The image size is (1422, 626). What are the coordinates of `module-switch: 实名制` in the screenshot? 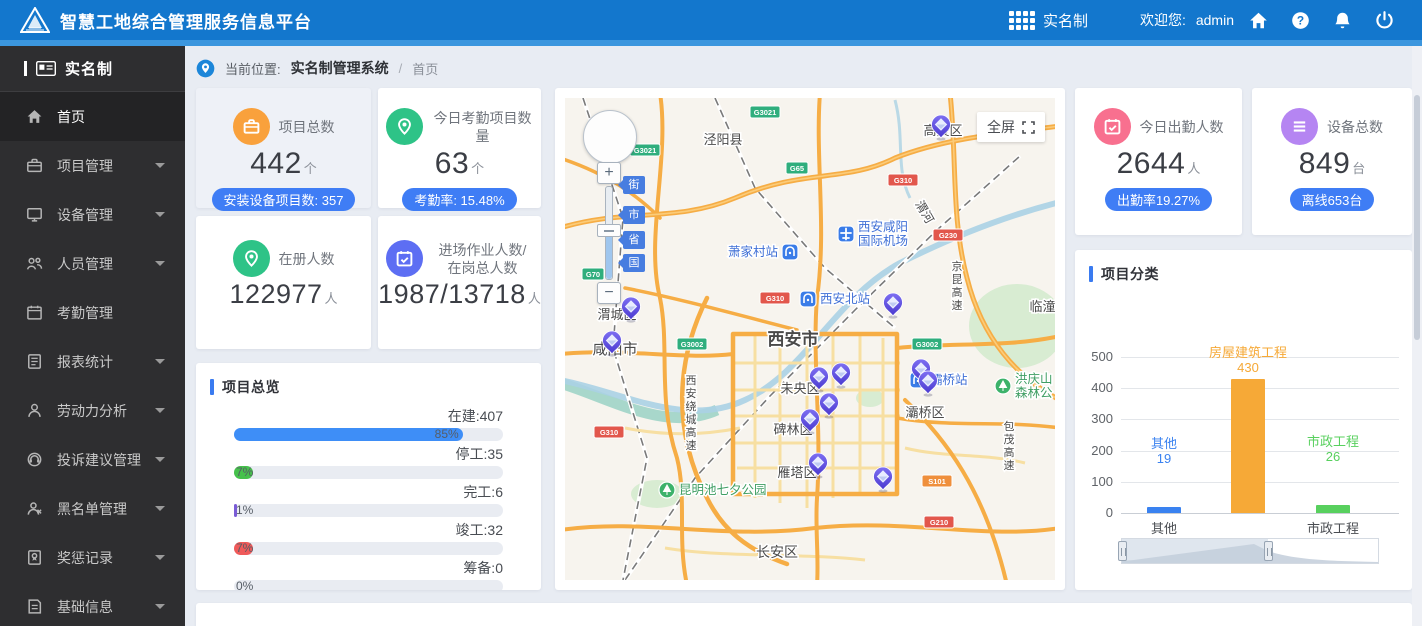 It's located at (1048, 20).